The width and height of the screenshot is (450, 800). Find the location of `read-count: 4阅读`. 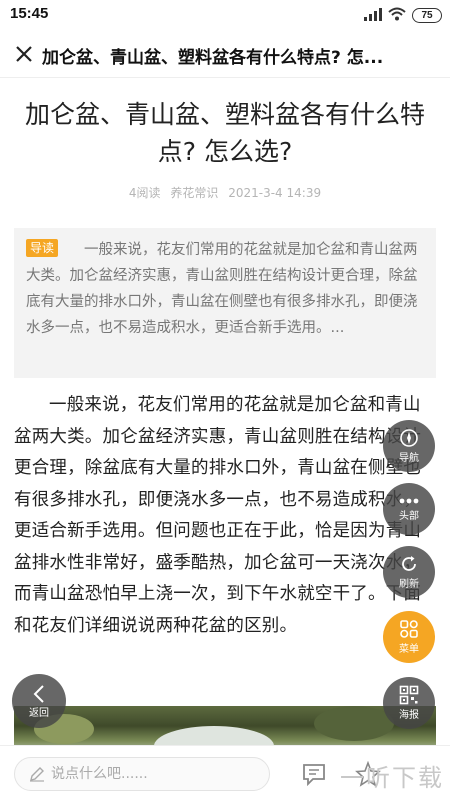

read-count: 4阅读 is located at coordinates (144, 193).